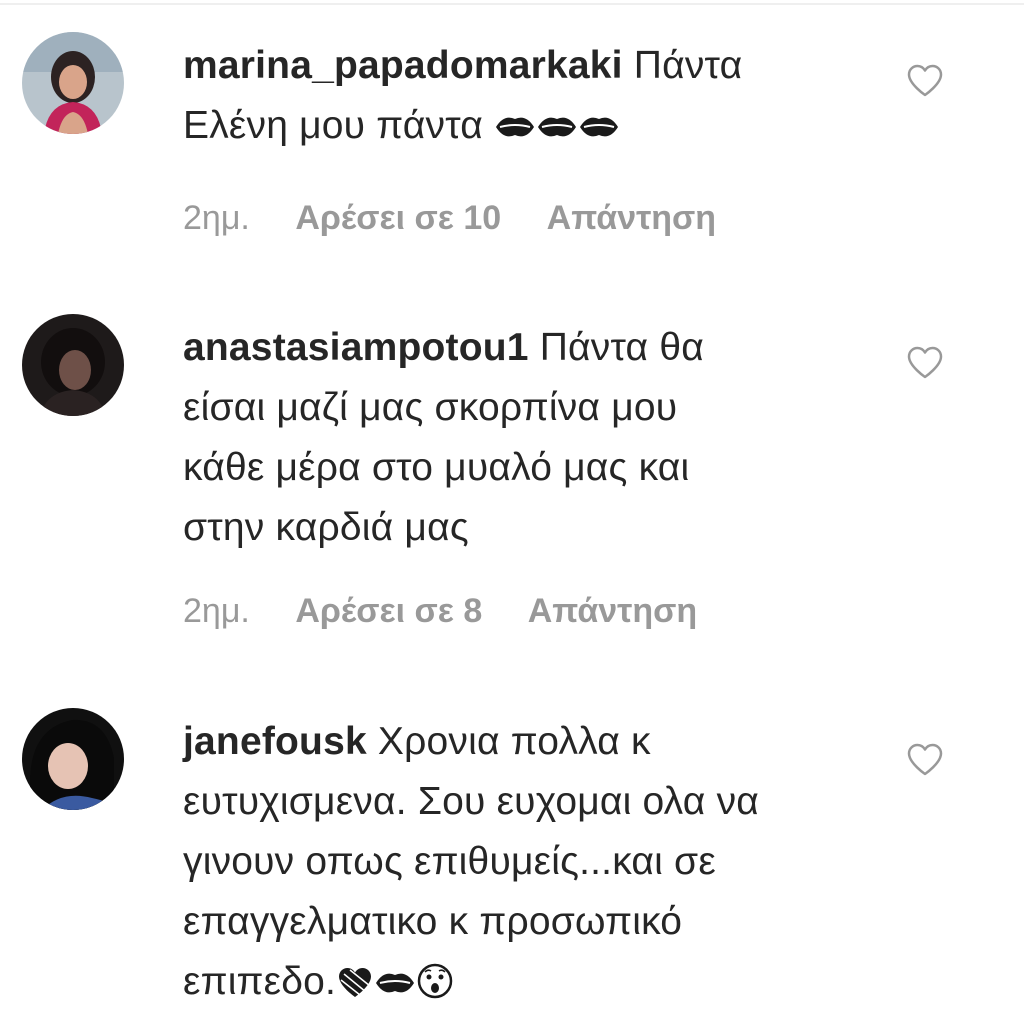 The image size is (1024, 1018). Describe the element at coordinates (435, 988) in the screenshot. I see `astonished-face-emoji` at that location.